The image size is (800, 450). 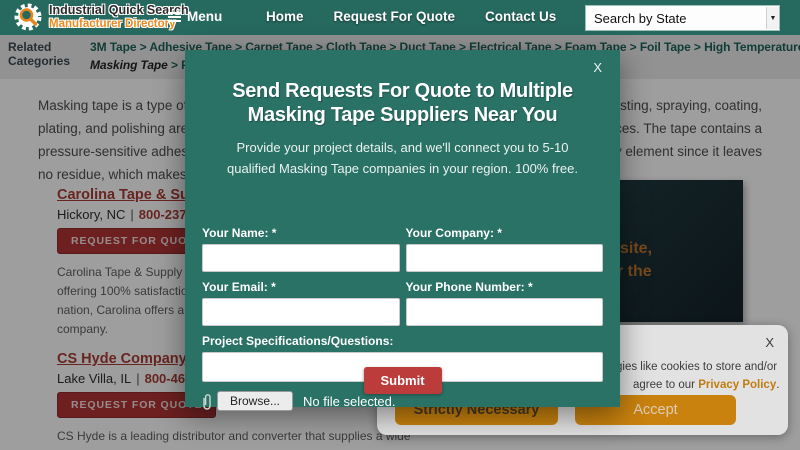 What do you see at coordinates (301, 312) in the screenshot?
I see `email-field` at bounding box center [301, 312].